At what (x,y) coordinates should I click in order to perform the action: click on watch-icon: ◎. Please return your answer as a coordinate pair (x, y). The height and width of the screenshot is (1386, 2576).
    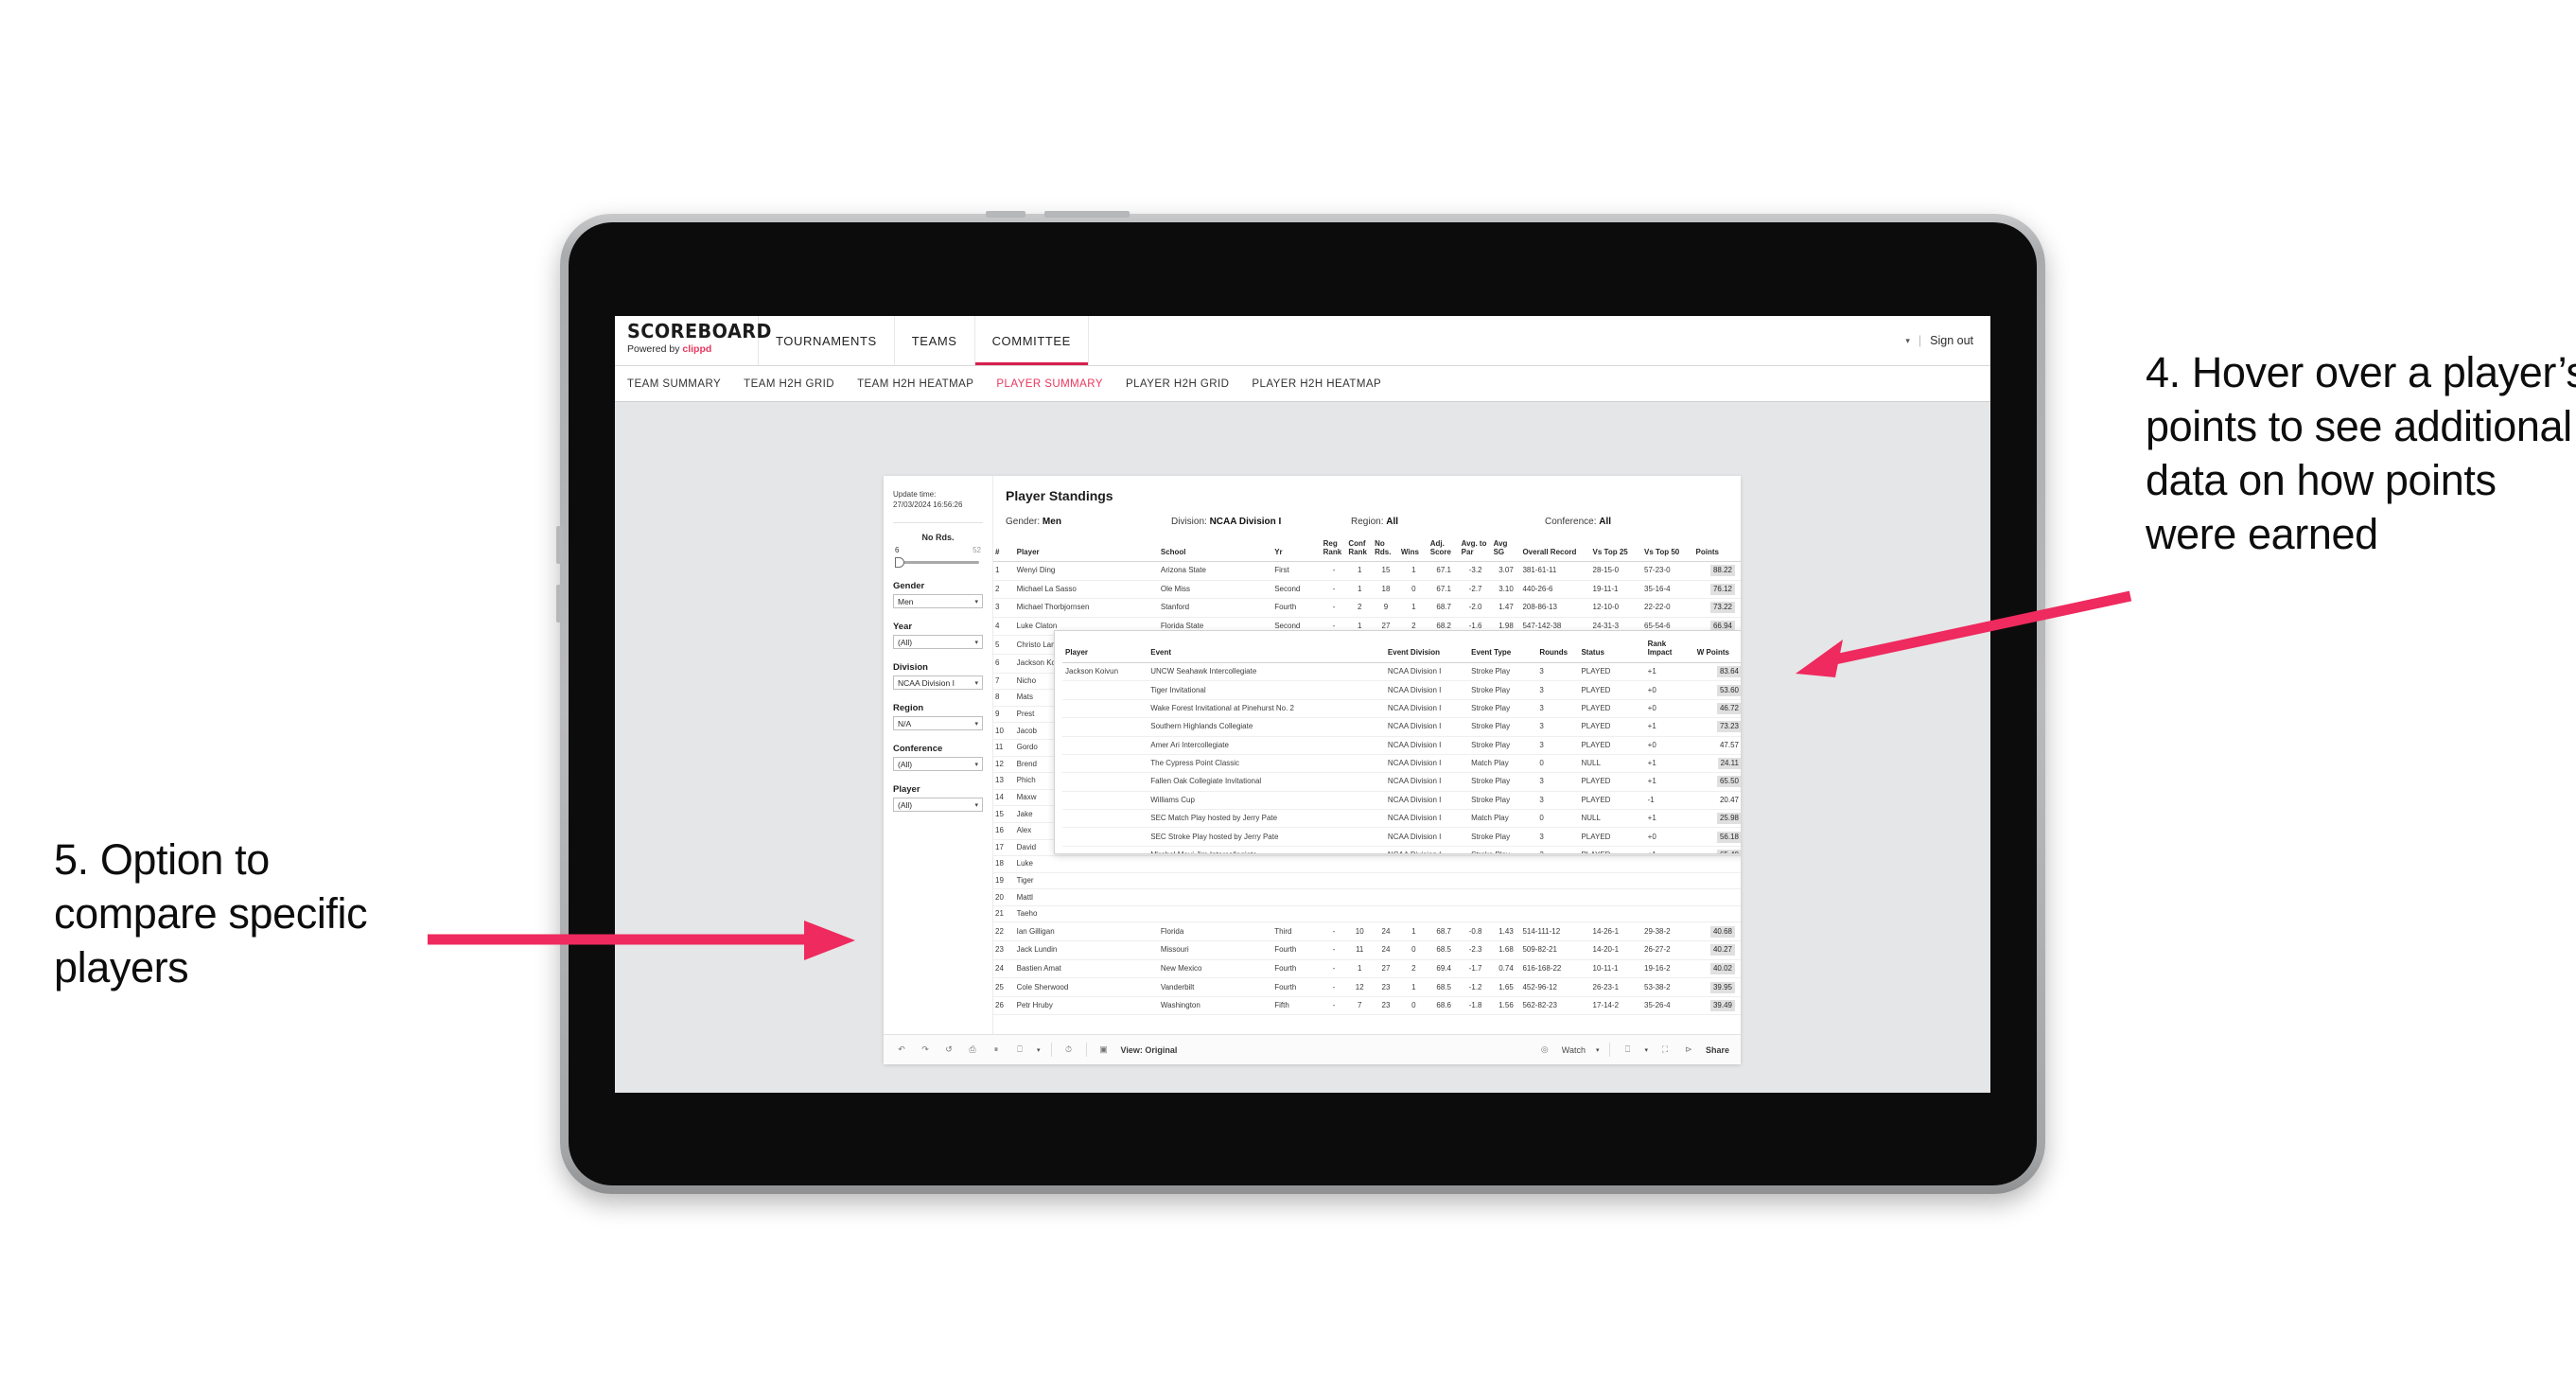
    Looking at the image, I should click on (1545, 1050).